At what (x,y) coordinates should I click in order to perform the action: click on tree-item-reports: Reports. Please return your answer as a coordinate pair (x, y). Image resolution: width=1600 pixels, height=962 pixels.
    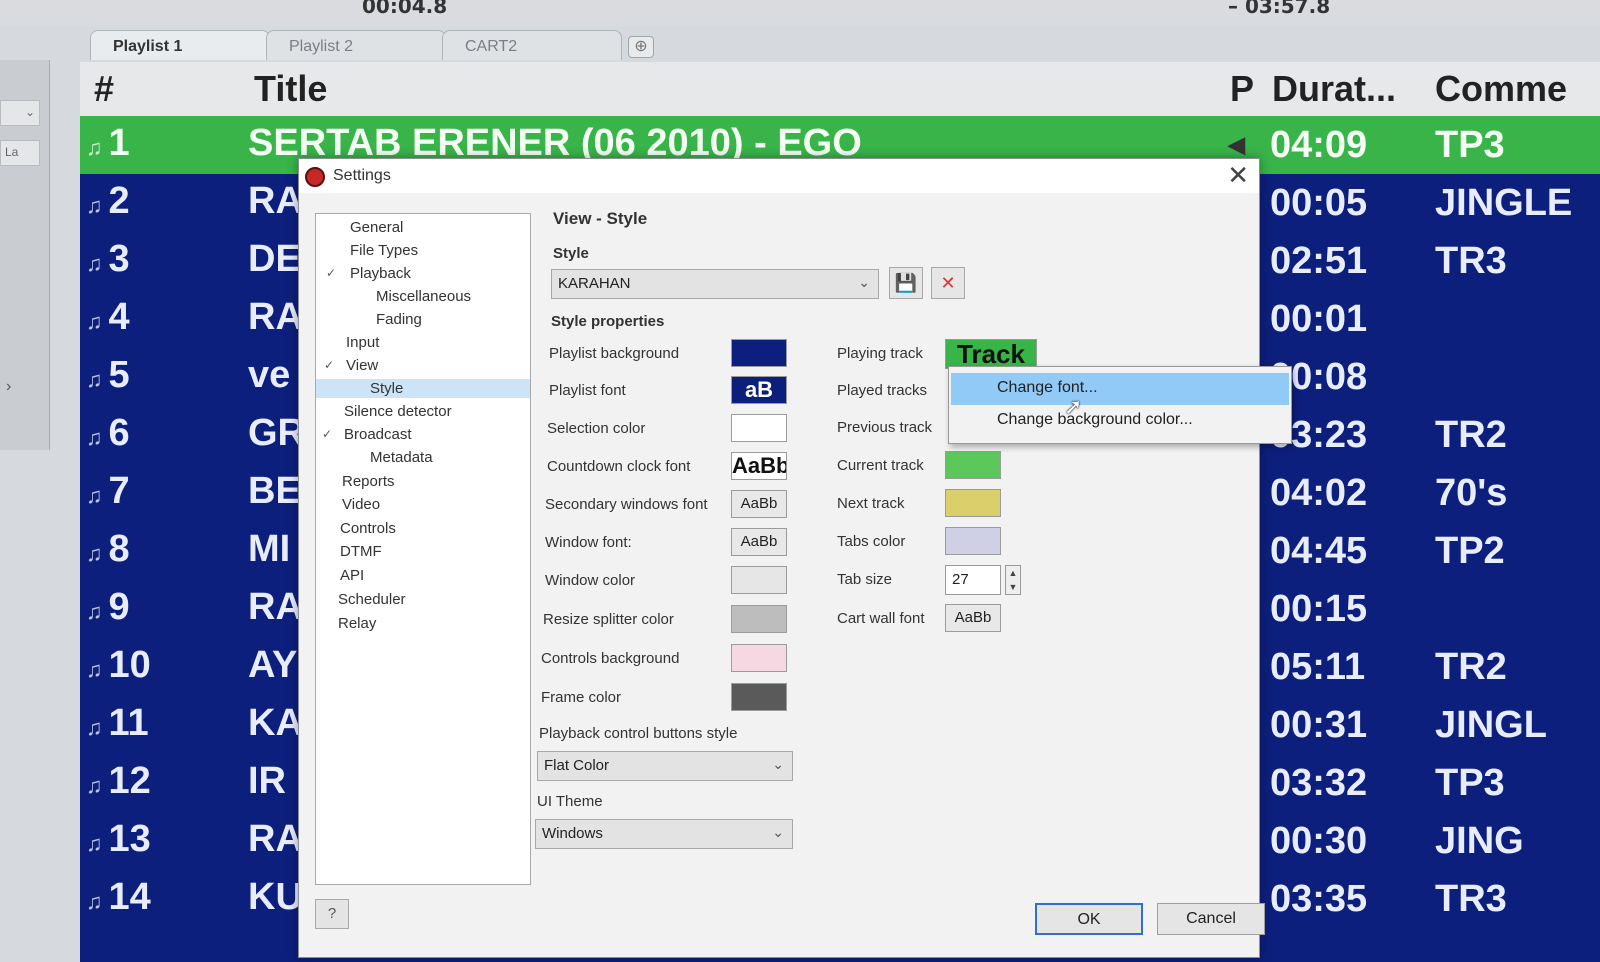
    Looking at the image, I should click on (368, 481).